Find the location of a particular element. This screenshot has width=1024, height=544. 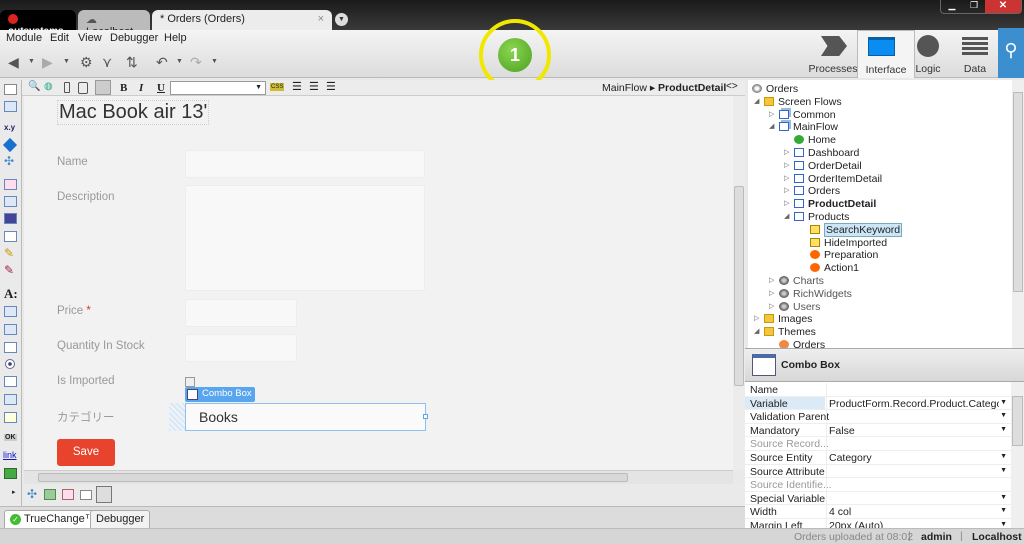

tree-item: ◢ Screen Flows is located at coordinates (798, 102).